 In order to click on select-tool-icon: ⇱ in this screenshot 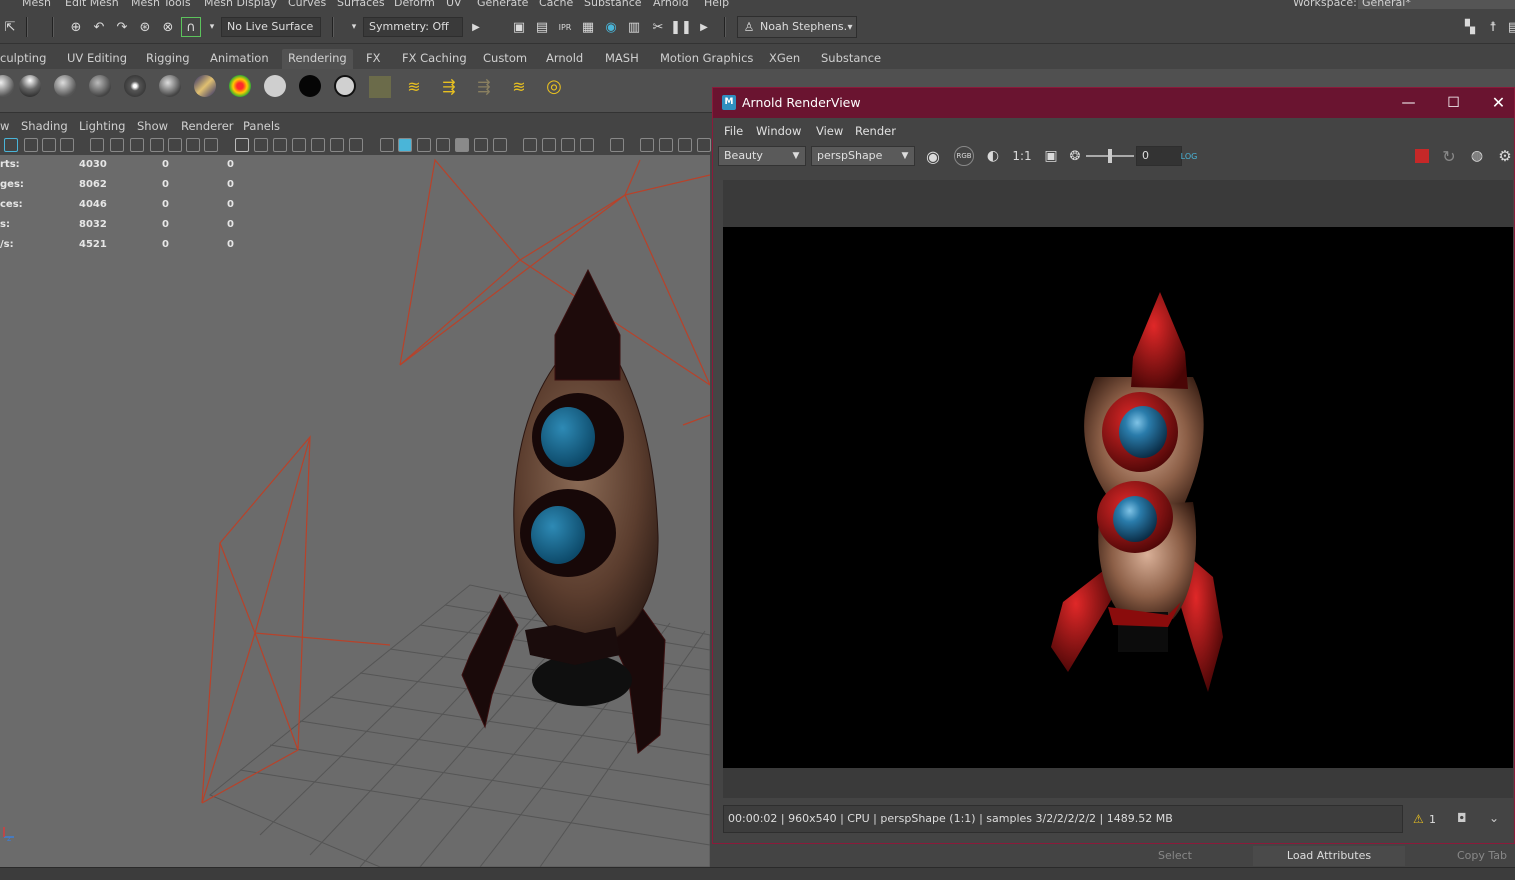, I will do `click(10, 27)`.